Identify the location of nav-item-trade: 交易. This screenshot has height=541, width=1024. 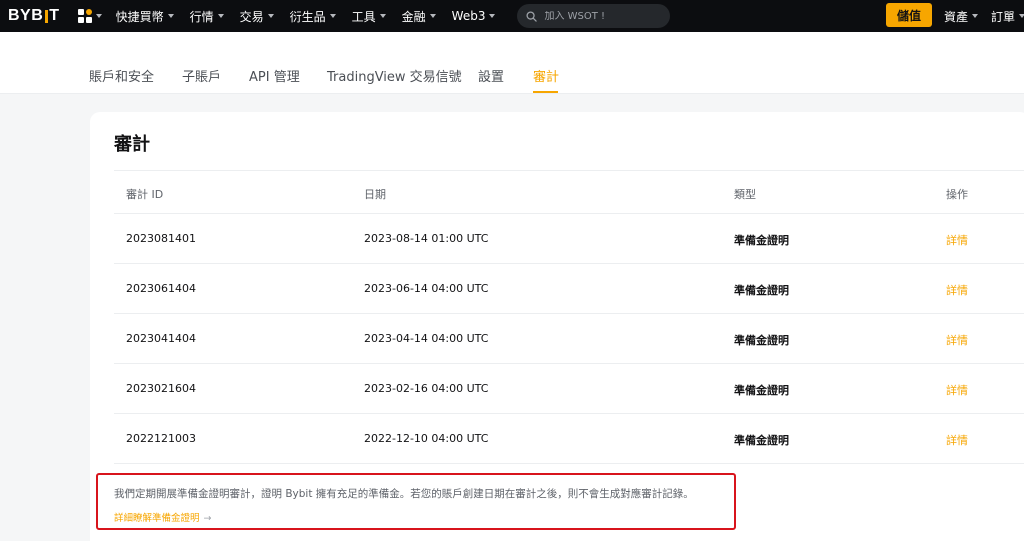
(257, 16).